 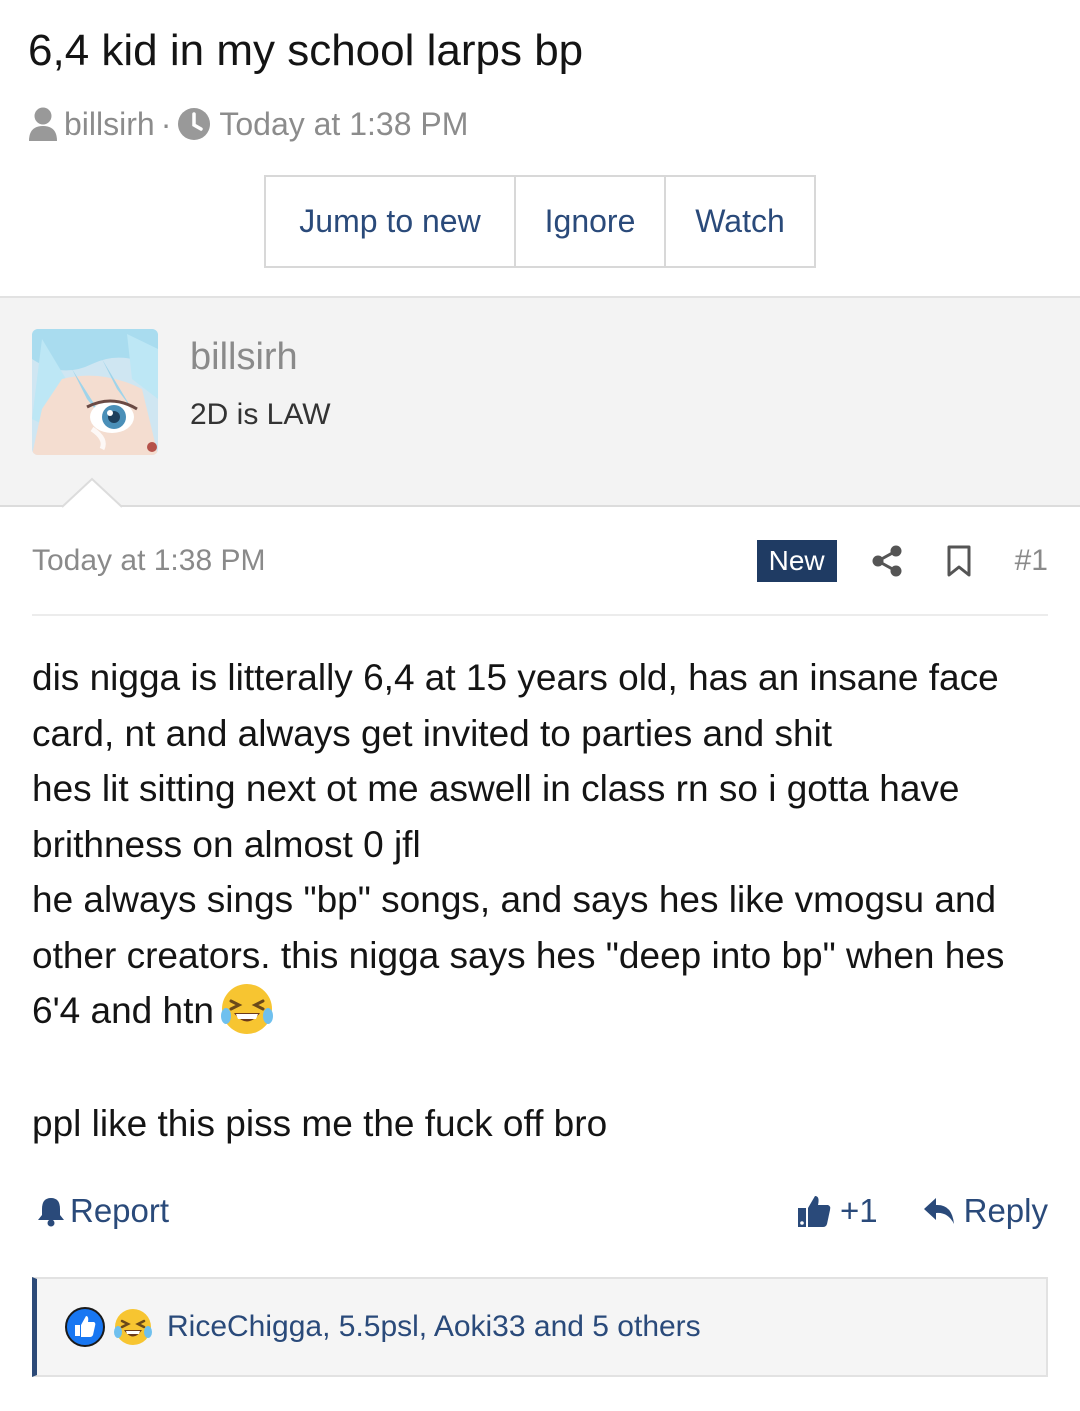 I want to click on like-button: +1, so click(x=837, y=1211).